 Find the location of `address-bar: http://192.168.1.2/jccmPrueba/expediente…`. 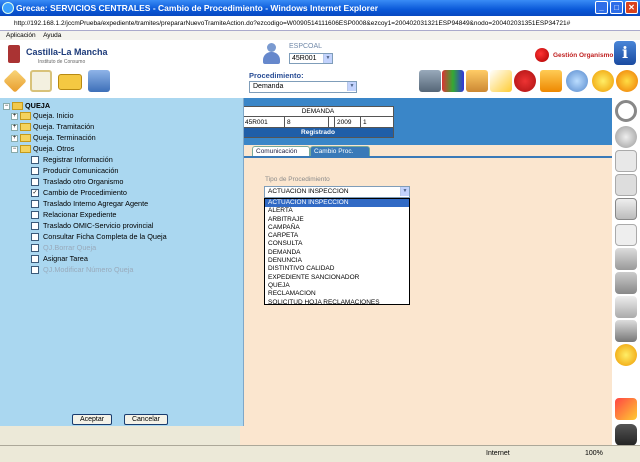

address-bar: http://192.168.1.2/jccmPrueba/expediente… is located at coordinates (320, 23).